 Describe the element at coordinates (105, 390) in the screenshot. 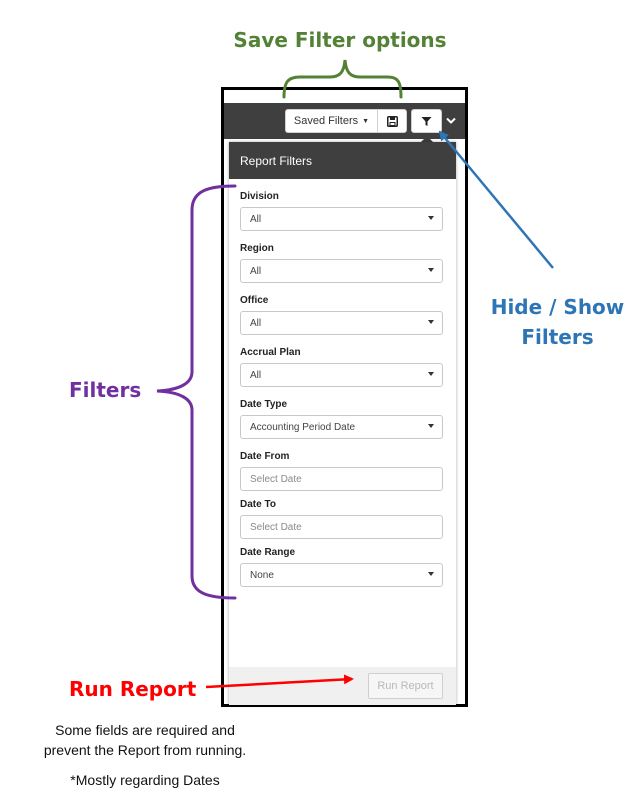

I see `filters-annotation: Filters` at that location.